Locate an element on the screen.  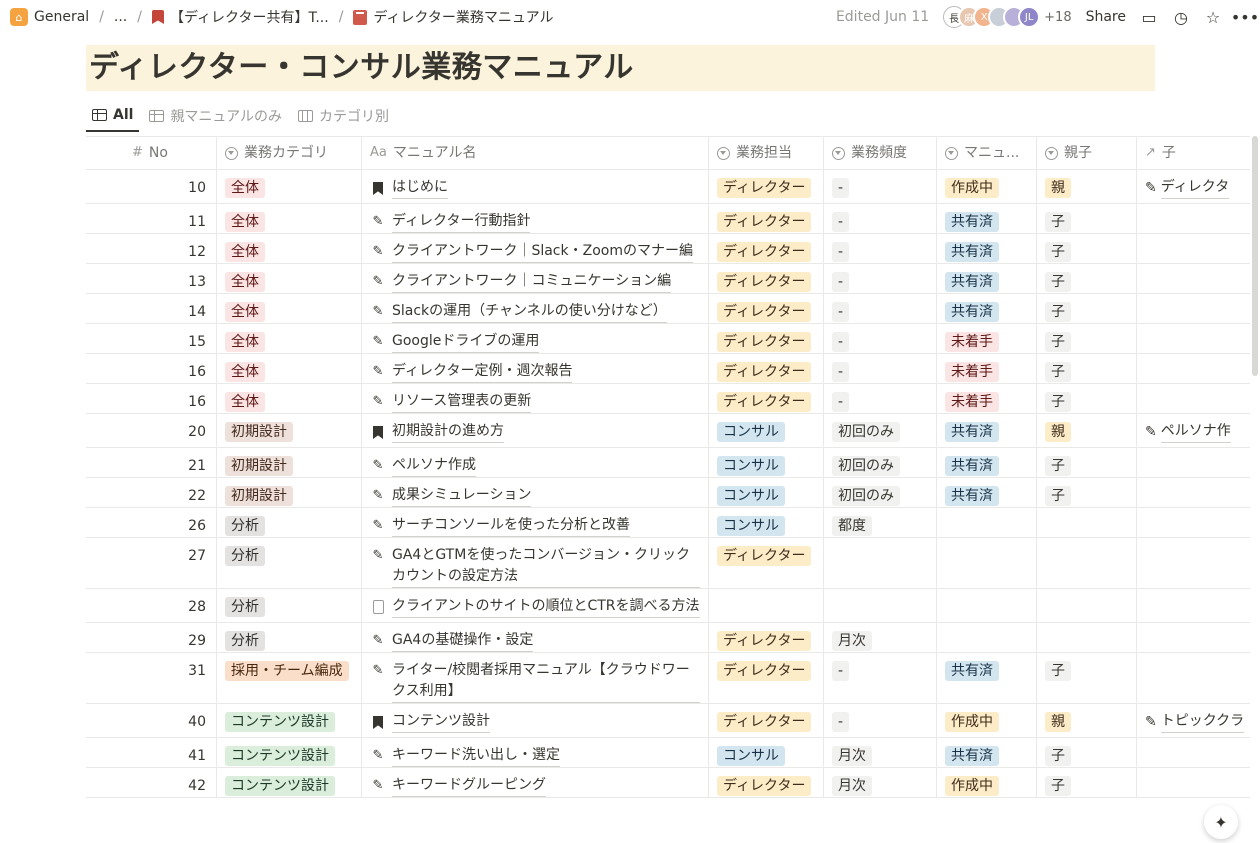
cell-name: ✎ ディレクター行動指針 is located at coordinates (535, 218).